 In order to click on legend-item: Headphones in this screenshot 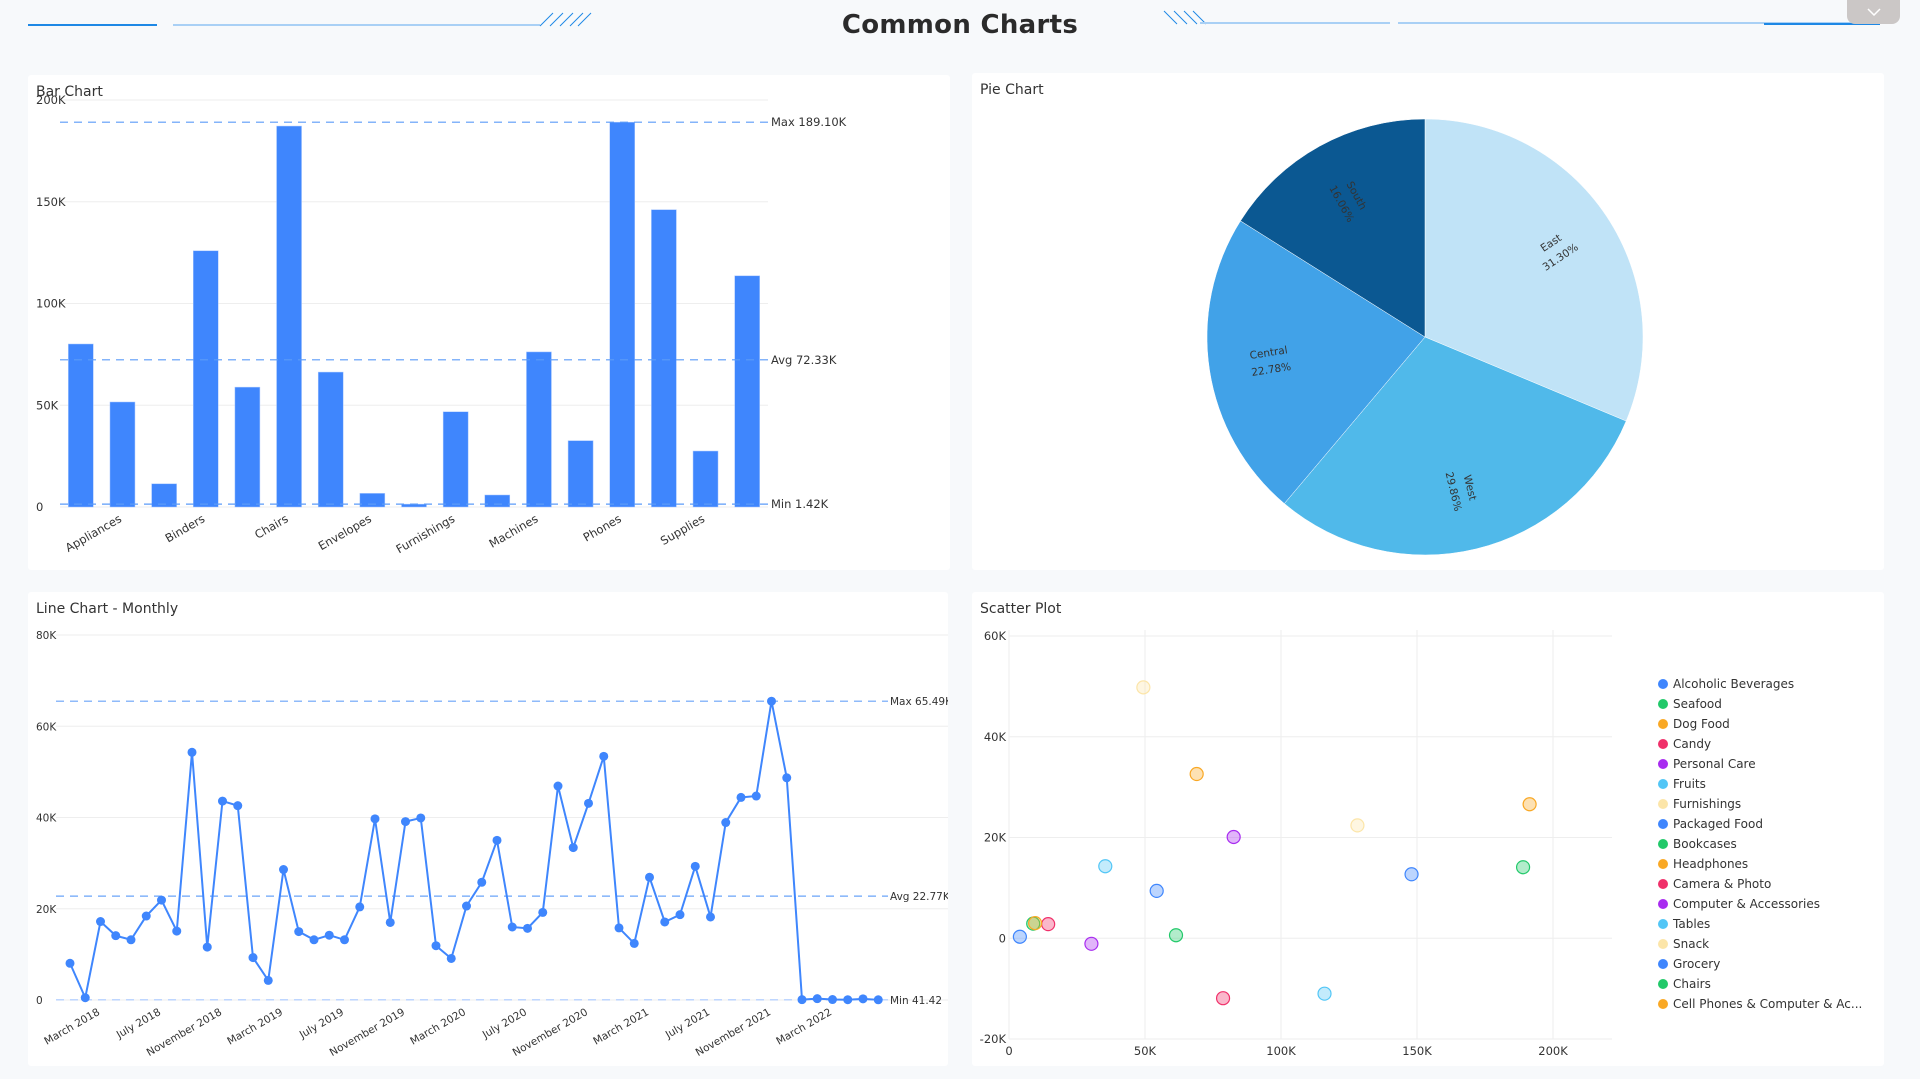, I will do `click(1760, 864)`.